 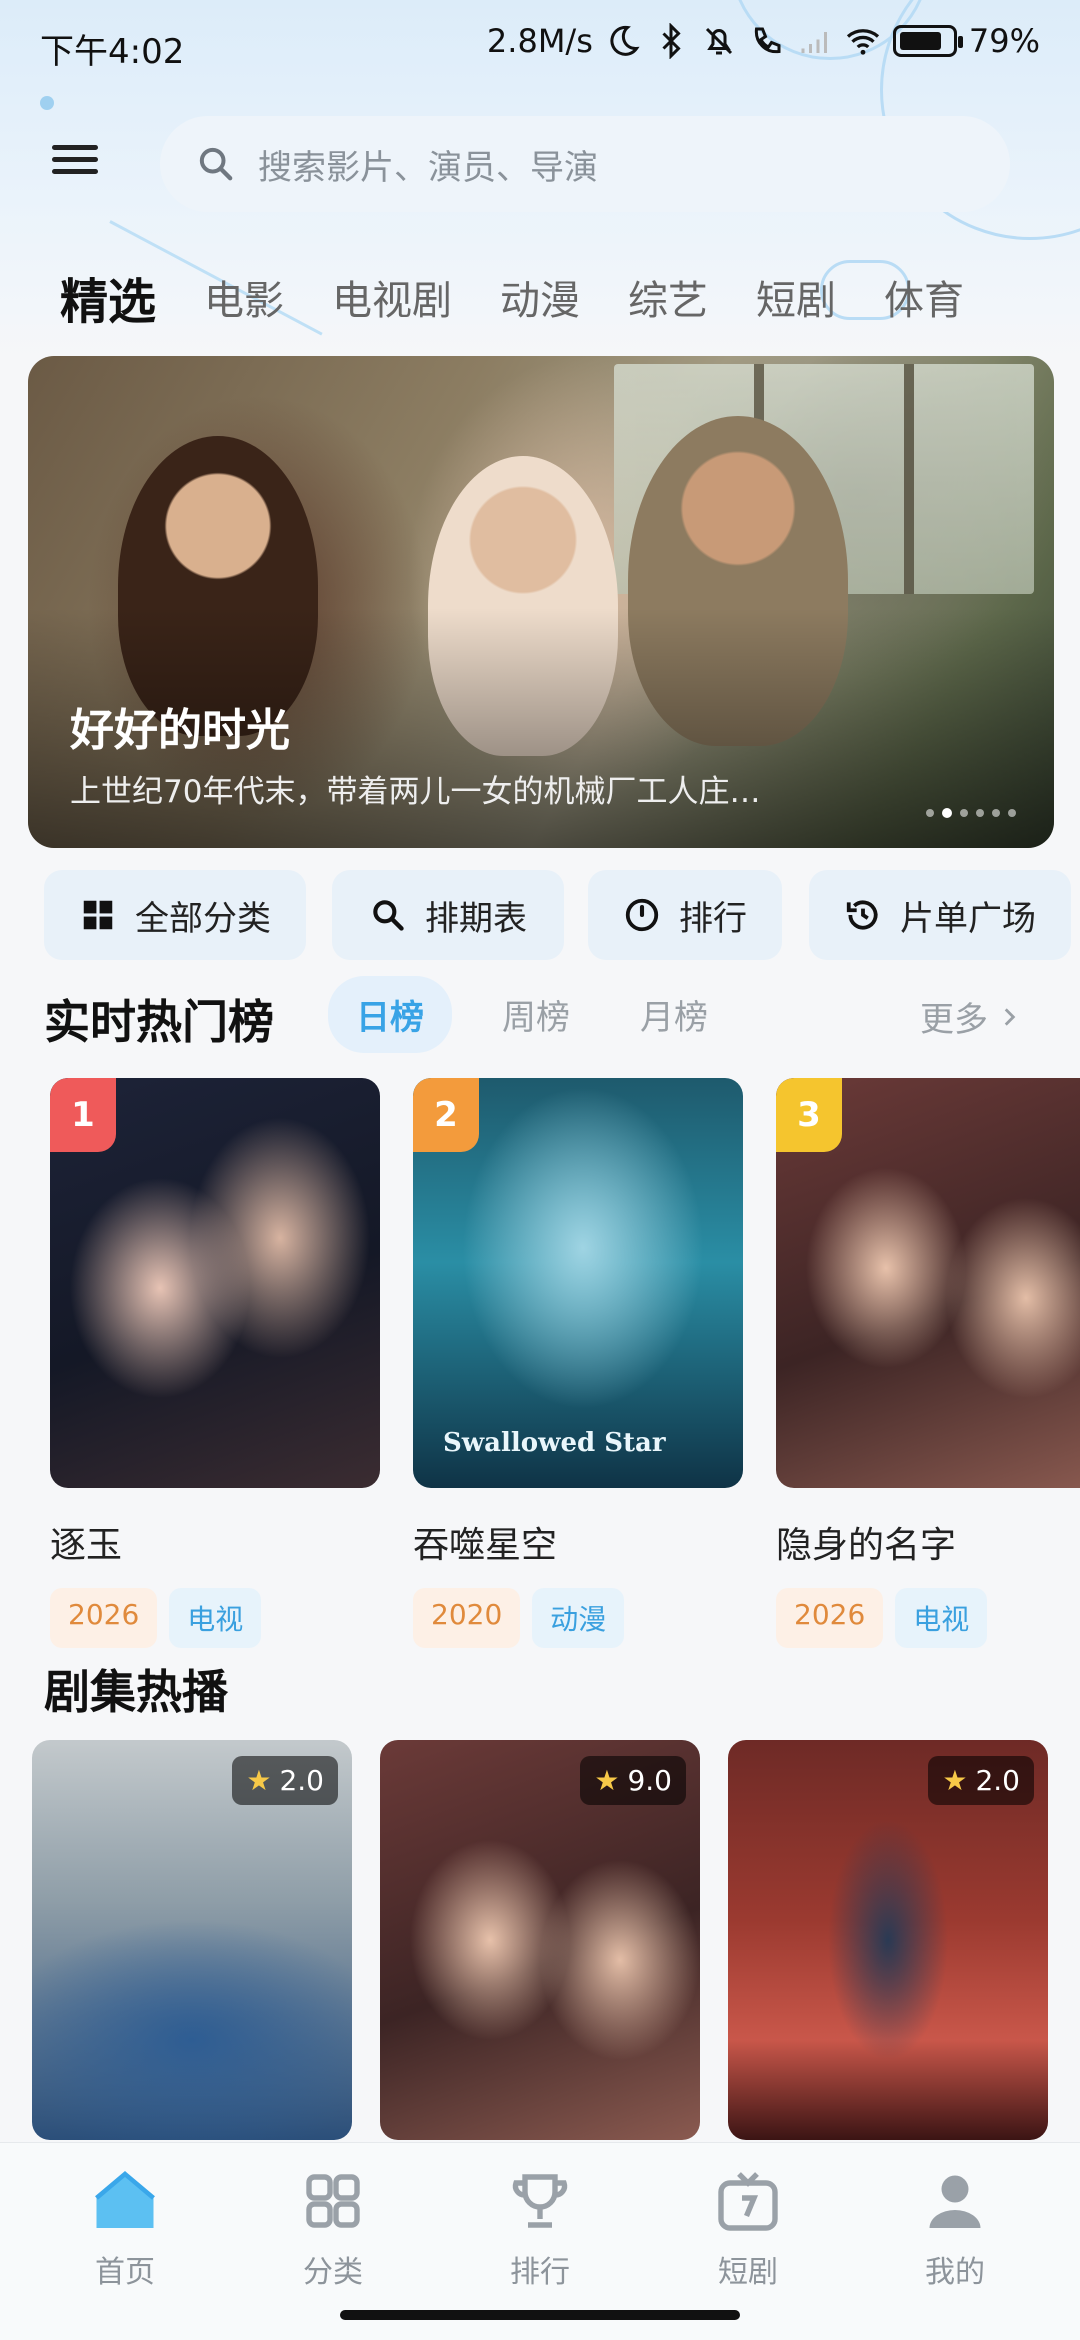 I want to click on year-tag: 2020, so click(x=467, y=1618).